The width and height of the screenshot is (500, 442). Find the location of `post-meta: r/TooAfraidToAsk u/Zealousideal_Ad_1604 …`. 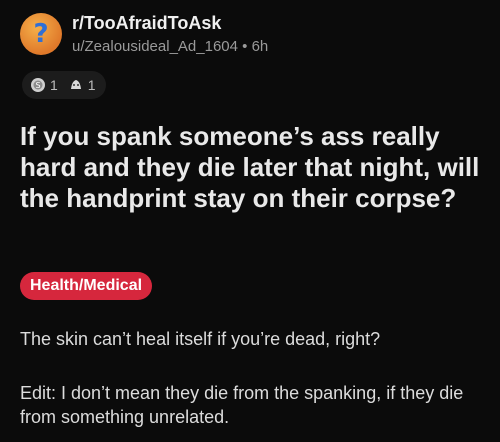

post-meta: r/TooAfraidToAsk u/Zealousideal_Ad_1604 … is located at coordinates (170, 33).